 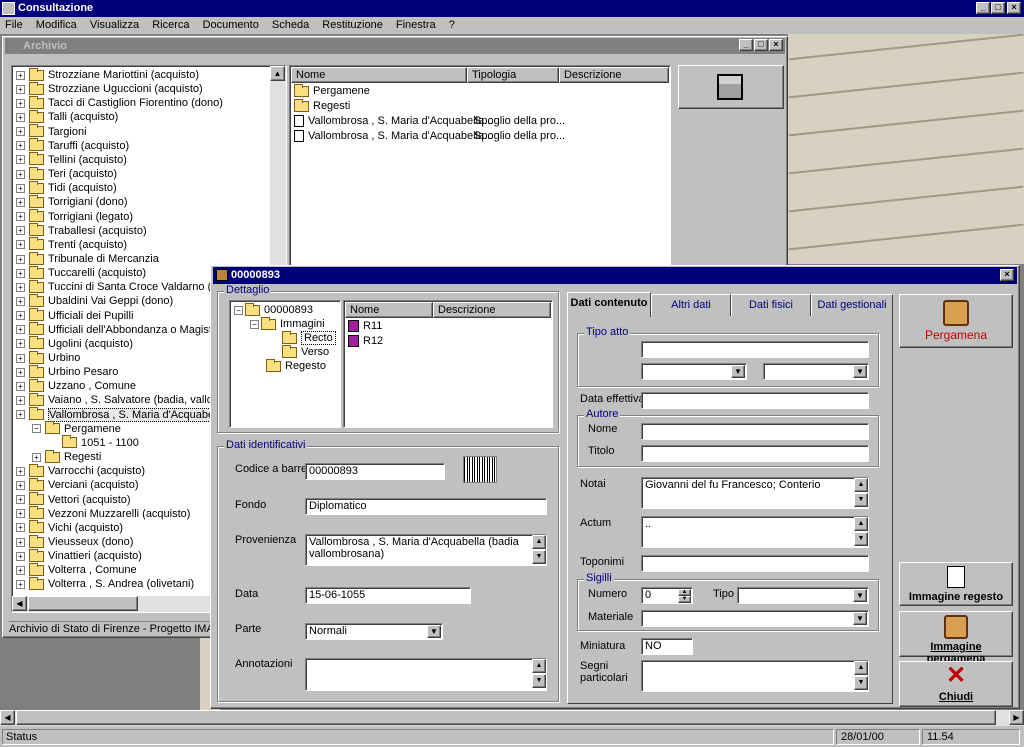 I want to click on tree-item: + Torrigiani (legato), so click(x=74, y=216).